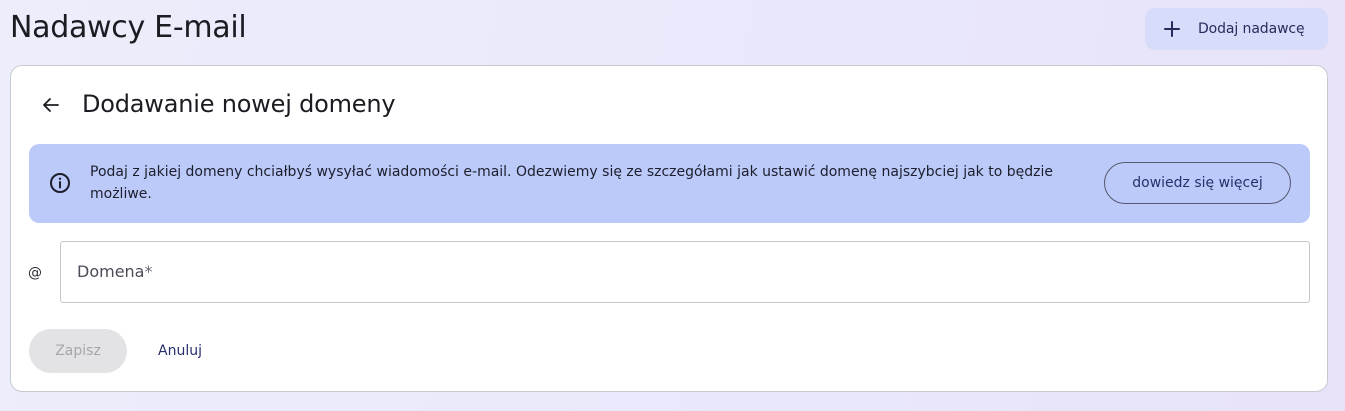  What do you see at coordinates (1251, 29) in the screenshot?
I see `add-sender-label: Dodaj nadawcę` at bounding box center [1251, 29].